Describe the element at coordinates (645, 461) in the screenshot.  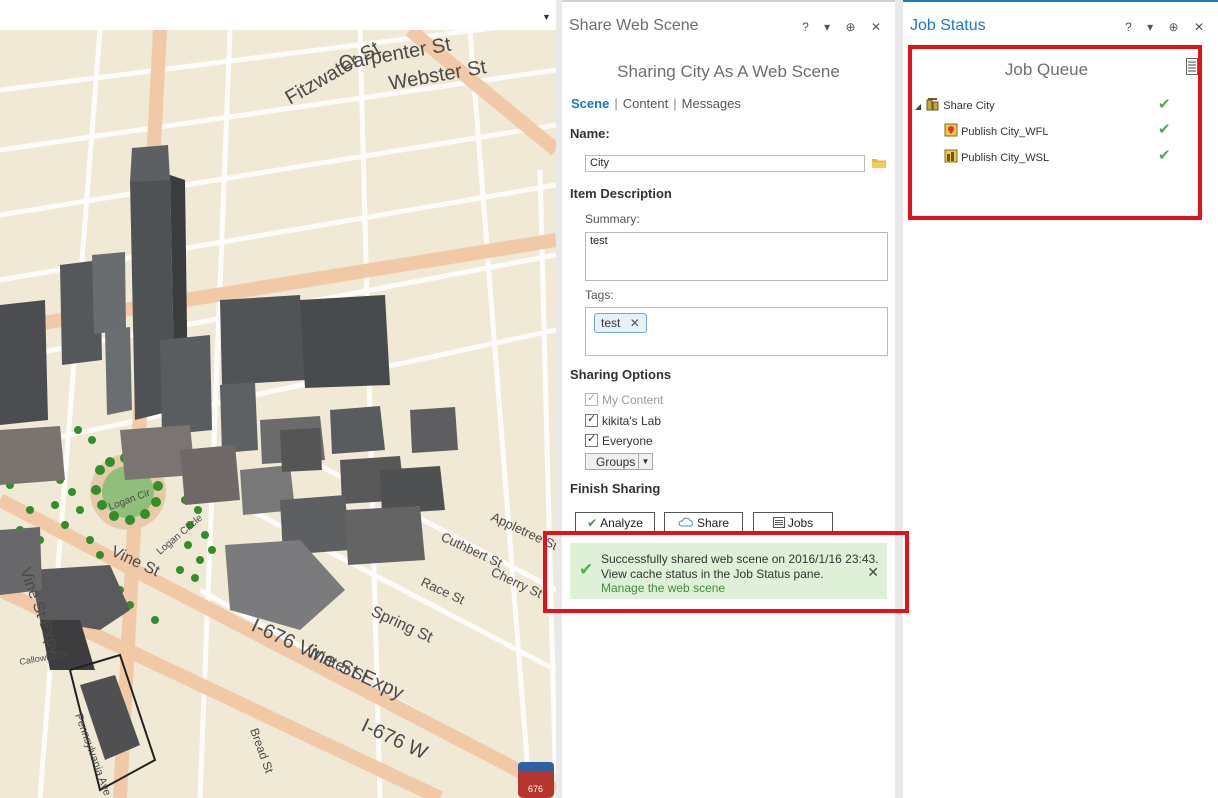
I see `chevron-down-icon: ▼` at that location.